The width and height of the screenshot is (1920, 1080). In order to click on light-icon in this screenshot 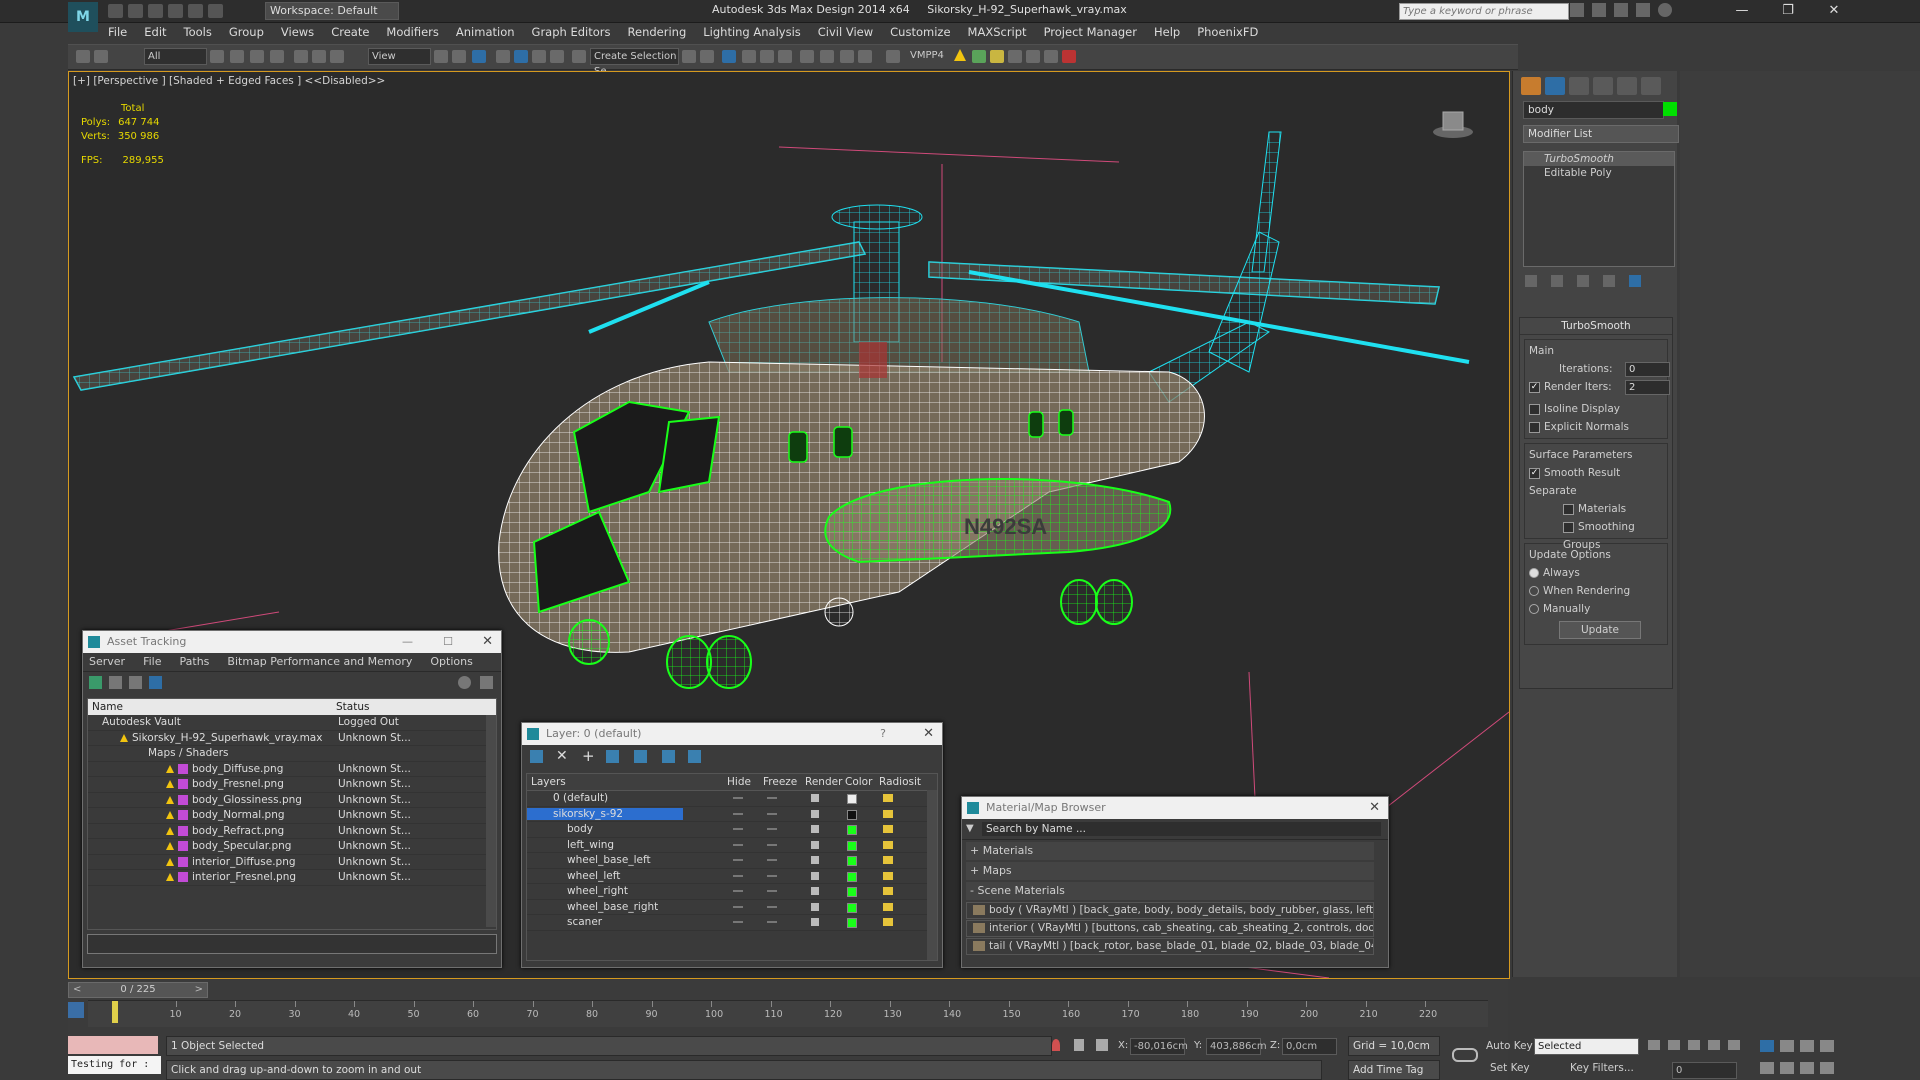, I will do `click(997, 56)`.